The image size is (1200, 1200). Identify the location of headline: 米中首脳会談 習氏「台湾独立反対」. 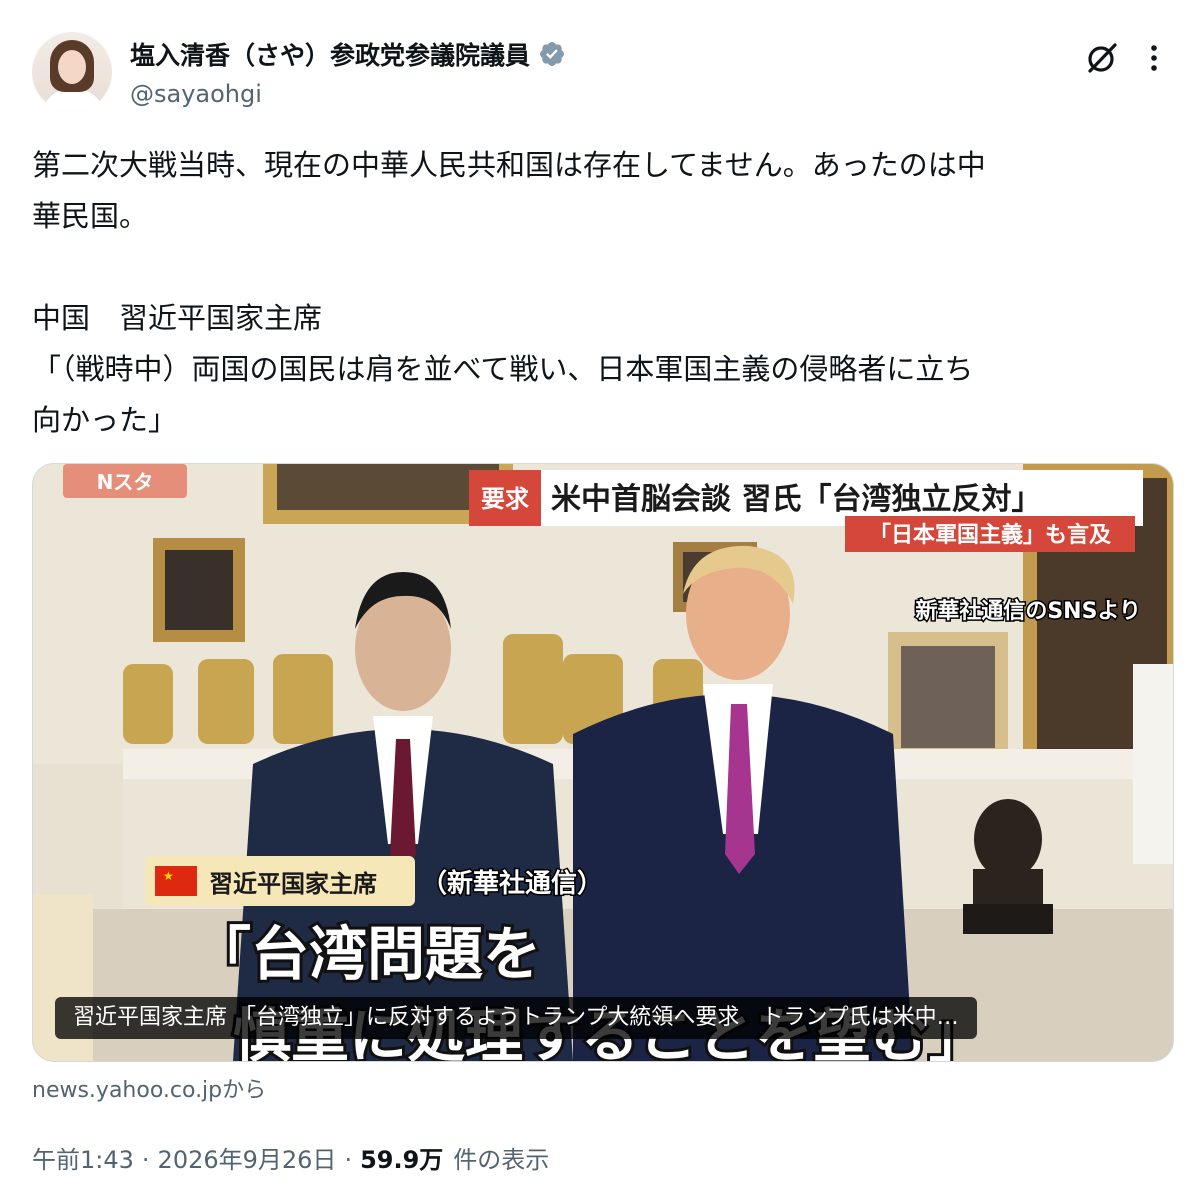
(796, 499).